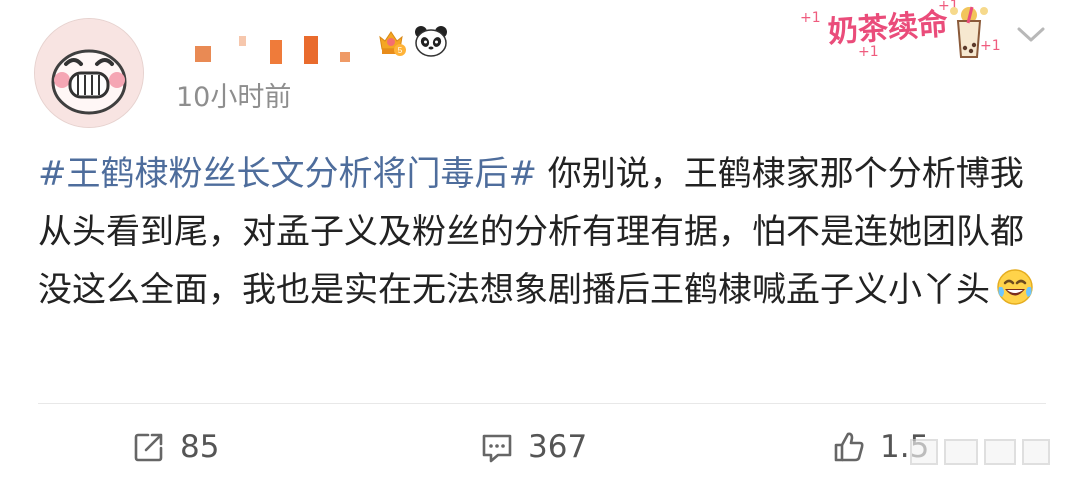 The image size is (1080, 482). I want to click on avatar, so click(89, 73).